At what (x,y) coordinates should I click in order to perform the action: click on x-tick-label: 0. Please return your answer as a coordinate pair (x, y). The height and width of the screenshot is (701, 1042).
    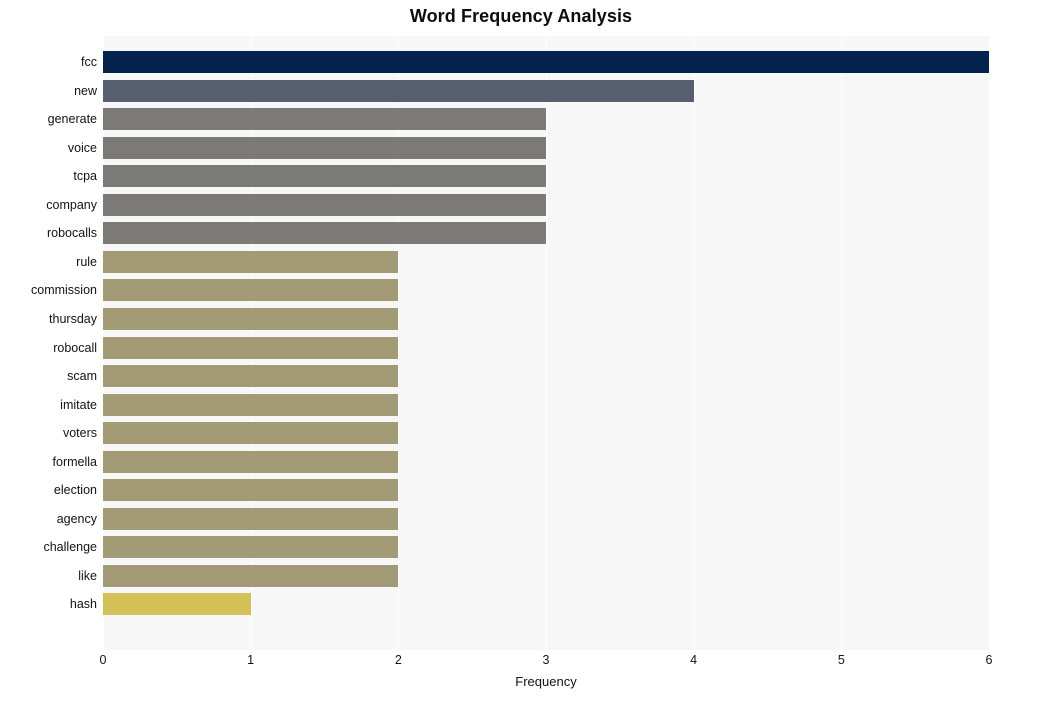
    Looking at the image, I should click on (103, 660).